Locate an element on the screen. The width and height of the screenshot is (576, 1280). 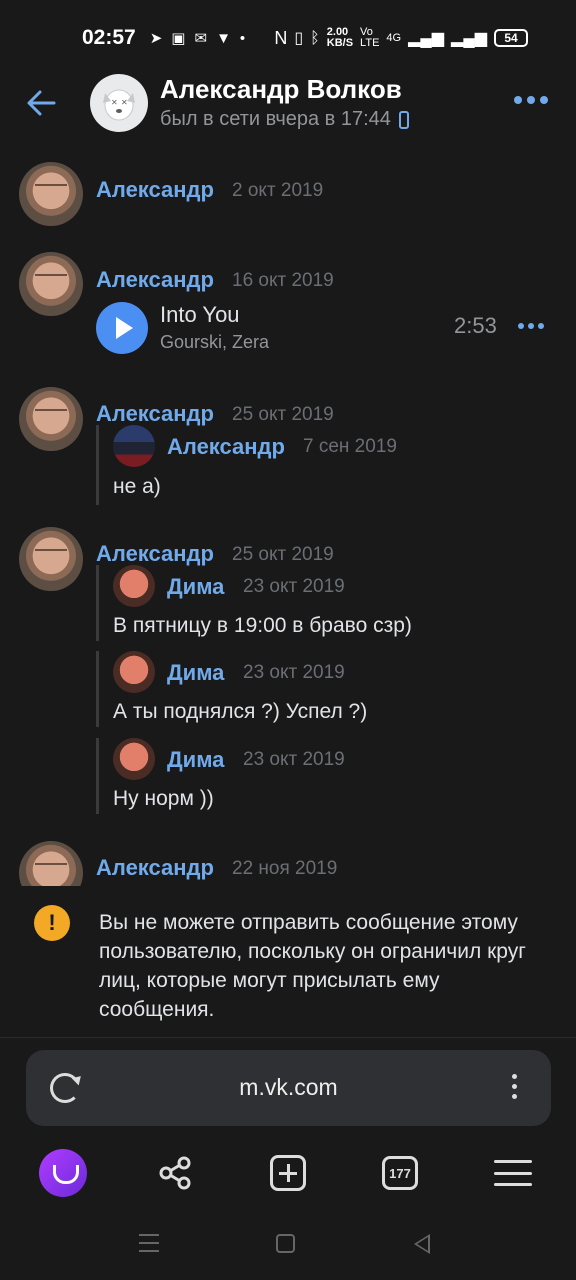
bluetooth-icon: ᛒ is located at coordinates (315, 38).